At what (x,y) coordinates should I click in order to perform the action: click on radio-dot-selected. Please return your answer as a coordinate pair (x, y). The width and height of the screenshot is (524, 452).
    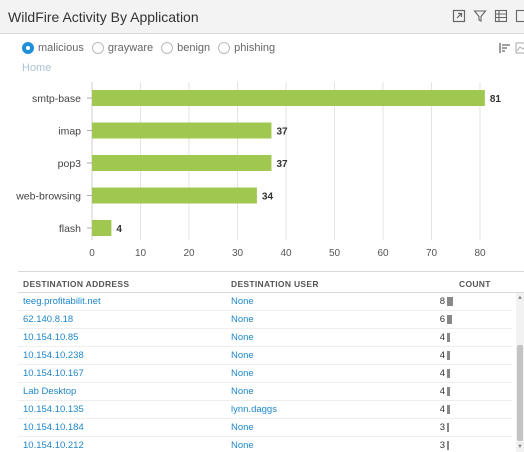
    Looking at the image, I should click on (28, 48).